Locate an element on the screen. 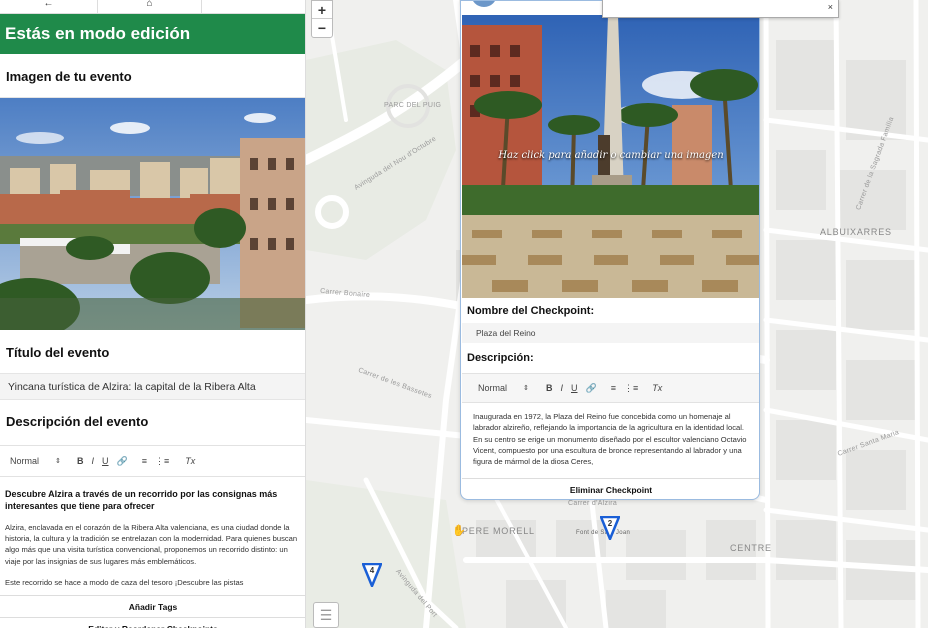 Image resolution: width=928 pixels, height=628 pixels. top-nav: ← ⌂ is located at coordinates (152, 7).